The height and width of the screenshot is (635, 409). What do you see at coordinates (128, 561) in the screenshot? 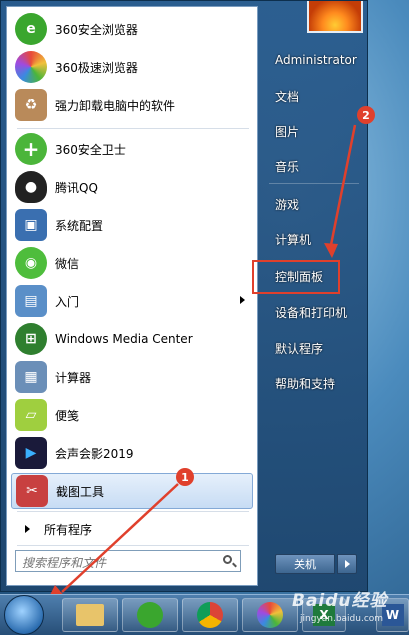
I see `search-input` at bounding box center [128, 561].